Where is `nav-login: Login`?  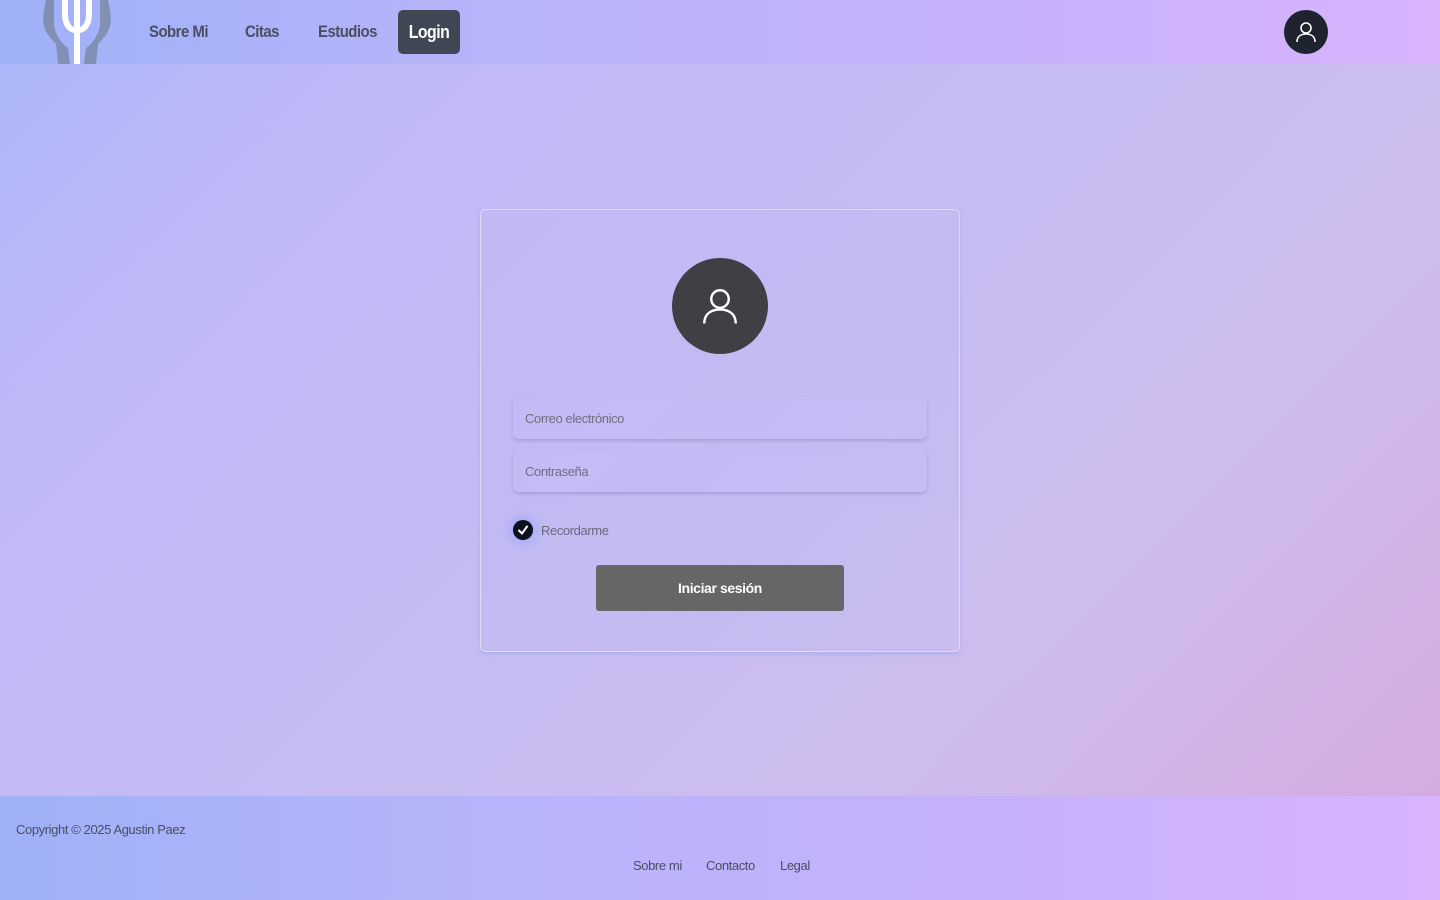
nav-login: Login is located at coordinates (429, 32).